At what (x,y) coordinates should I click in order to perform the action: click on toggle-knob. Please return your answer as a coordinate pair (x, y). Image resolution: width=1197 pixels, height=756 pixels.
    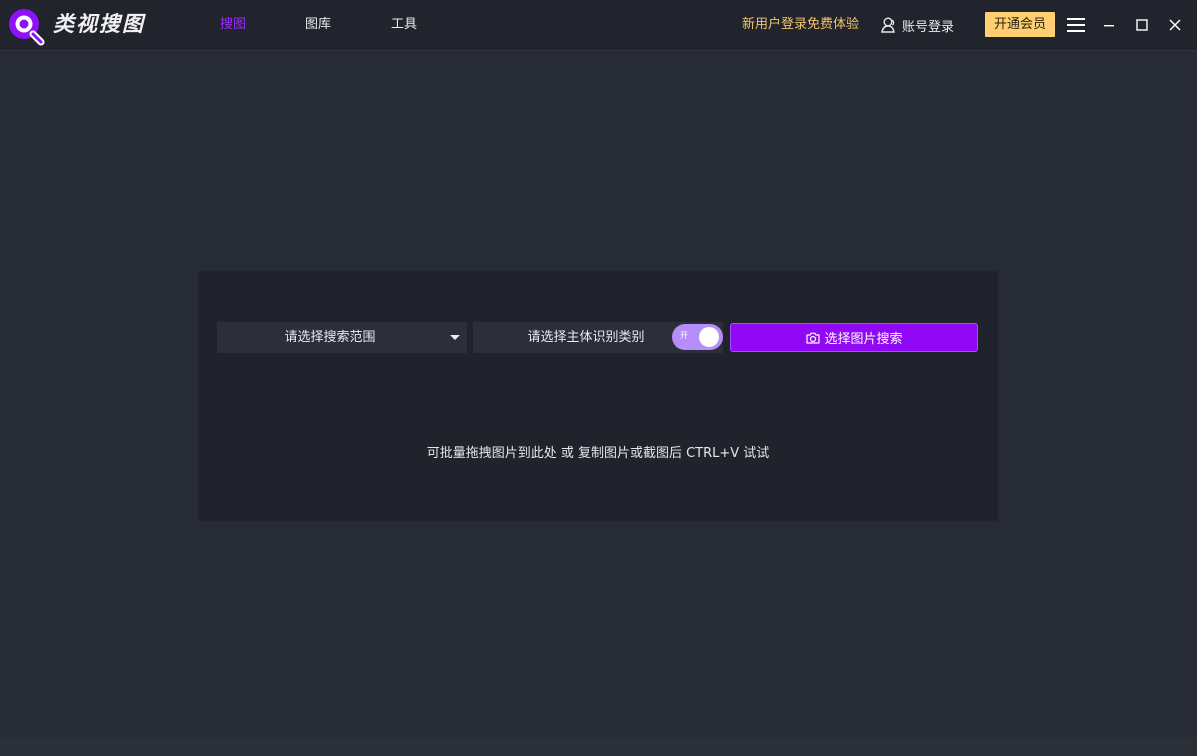
    Looking at the image, I should click on (709, 337).